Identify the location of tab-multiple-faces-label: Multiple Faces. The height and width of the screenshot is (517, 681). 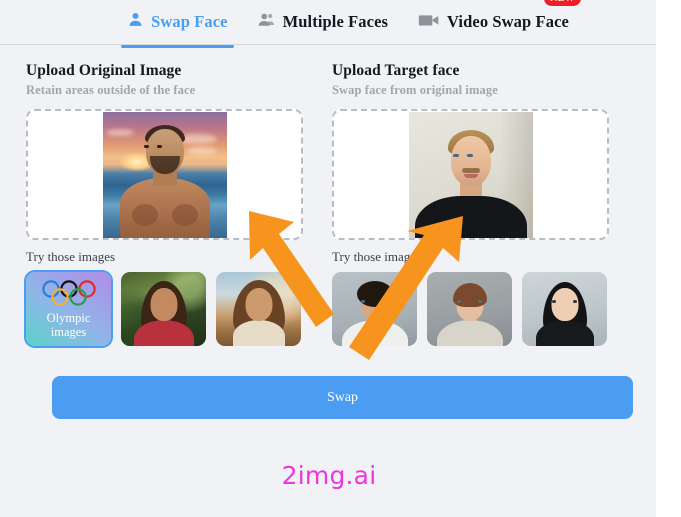
(335, 21).